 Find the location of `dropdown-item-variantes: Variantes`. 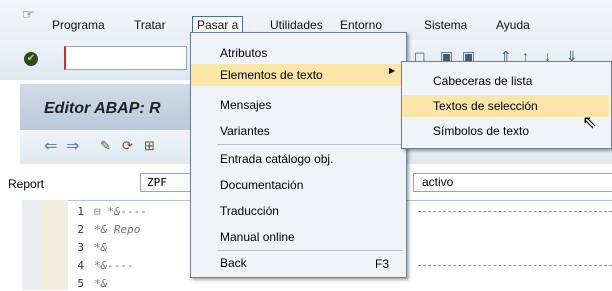

dropdown-item-variantes: Variantes is located at coordinates (310, 131).